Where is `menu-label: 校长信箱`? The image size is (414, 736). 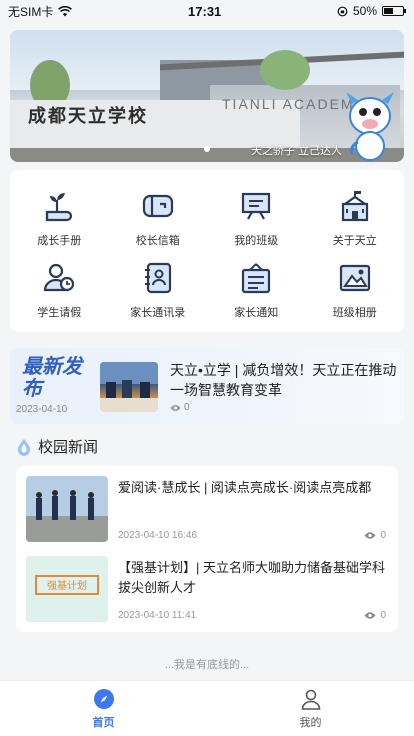
menu-label: 校长信箱 is located at coordinates (157, 241).